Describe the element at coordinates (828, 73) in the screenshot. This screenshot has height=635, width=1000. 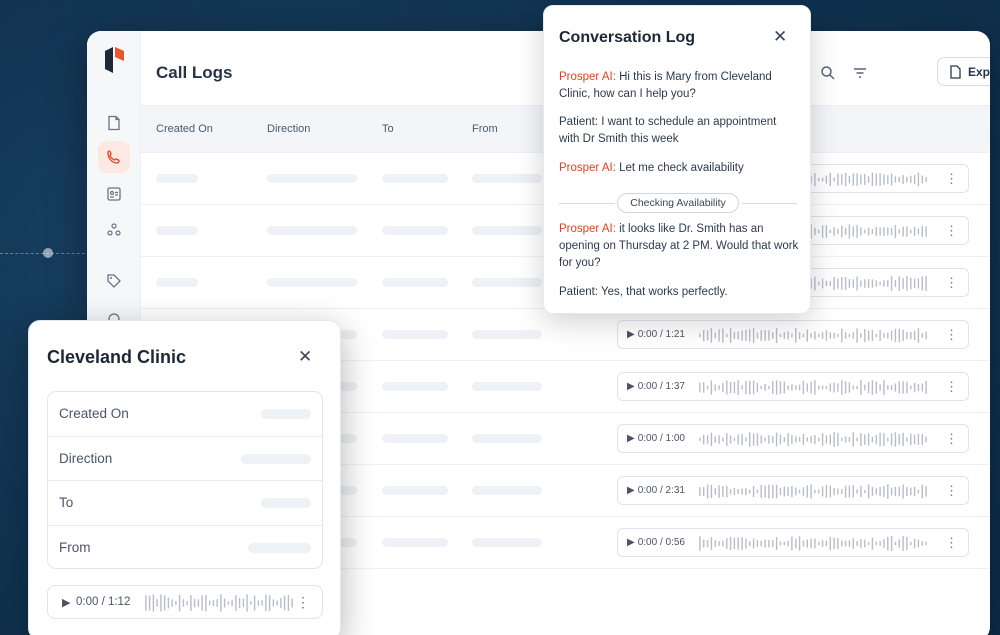
I see `search-icon` at that location.